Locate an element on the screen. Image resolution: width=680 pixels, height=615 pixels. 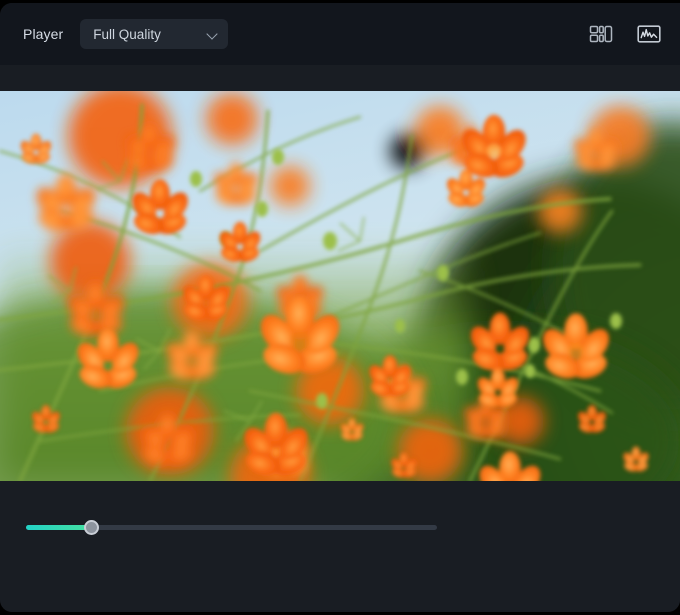
player-header: Player Full Quality is located at coordinates (340, 34).